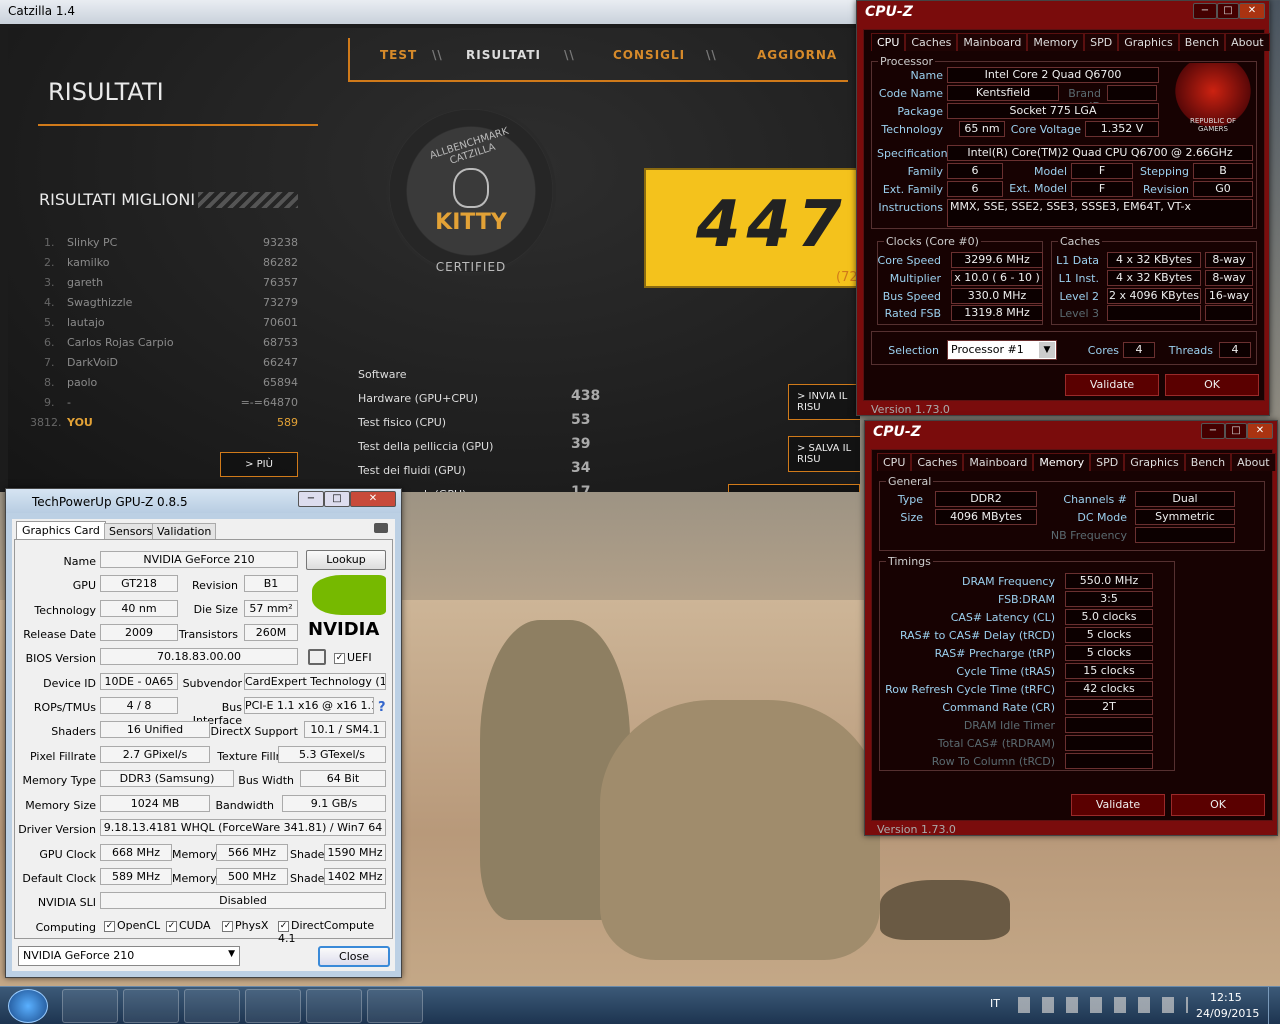 Image resolution: width=1280 pixels, height=1024 pixels. I want to click on cuda-checkbox: ✓ CUDA, so click(188, 925).